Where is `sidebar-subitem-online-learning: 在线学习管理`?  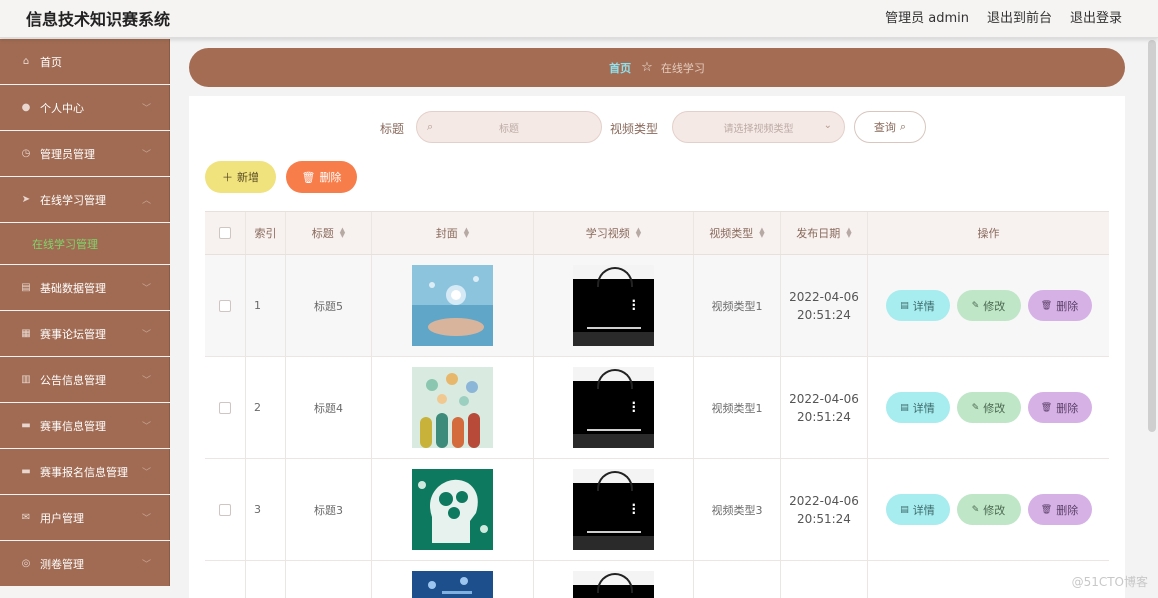 sidebar-subitem-online-learning: 在线学习管理 is located at coordinates (85, 243).